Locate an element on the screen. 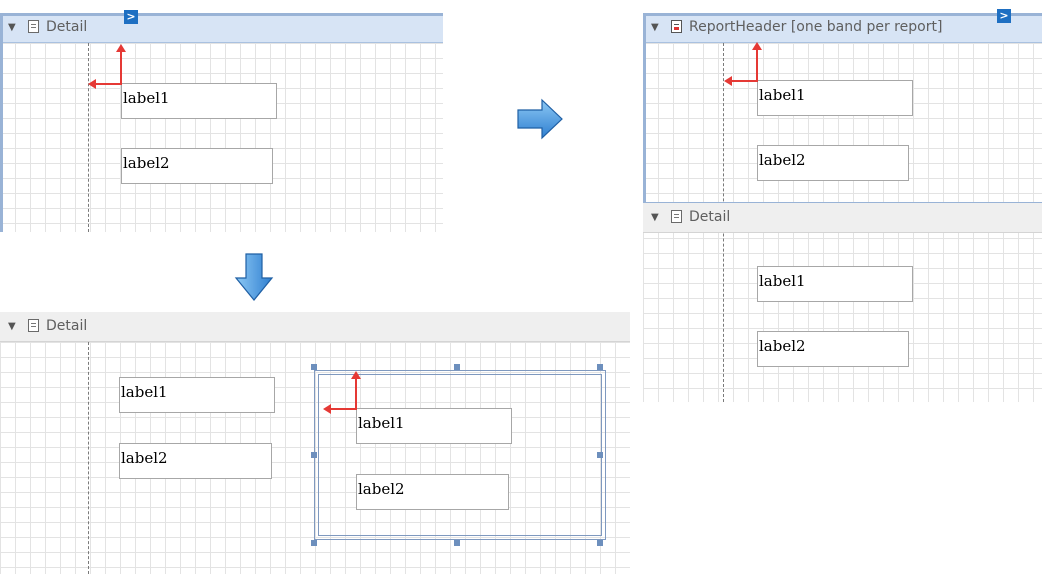  arrow-right-icon is located at coordinates (540, 119).